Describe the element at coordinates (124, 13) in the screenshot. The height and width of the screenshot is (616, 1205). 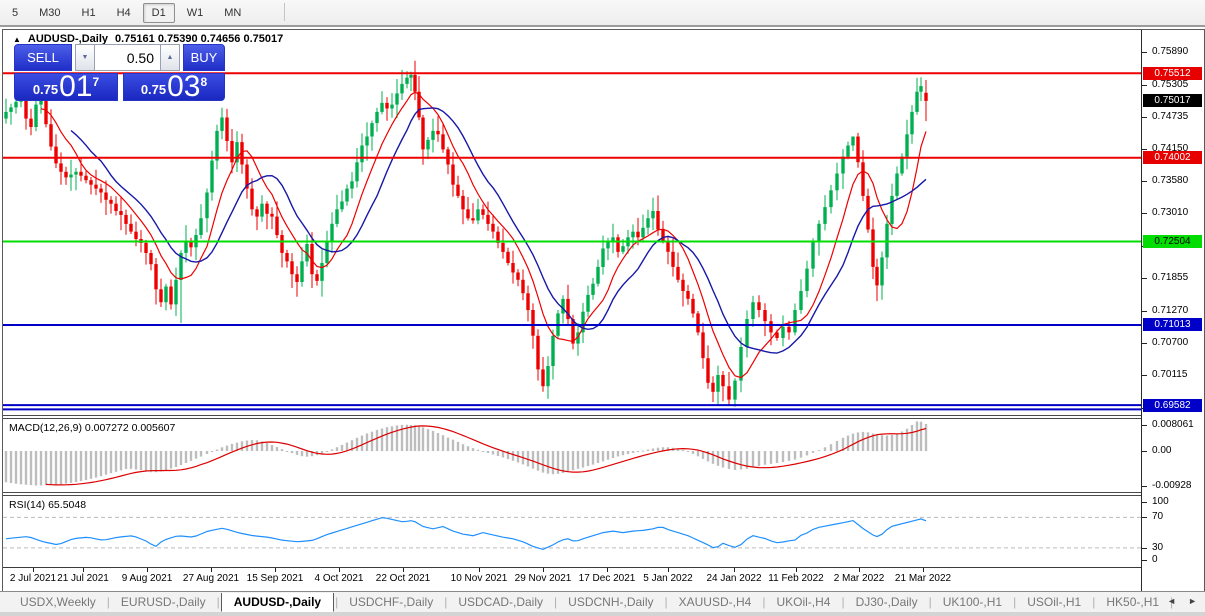
I see `timeframe-button-h4: H4` at that location.